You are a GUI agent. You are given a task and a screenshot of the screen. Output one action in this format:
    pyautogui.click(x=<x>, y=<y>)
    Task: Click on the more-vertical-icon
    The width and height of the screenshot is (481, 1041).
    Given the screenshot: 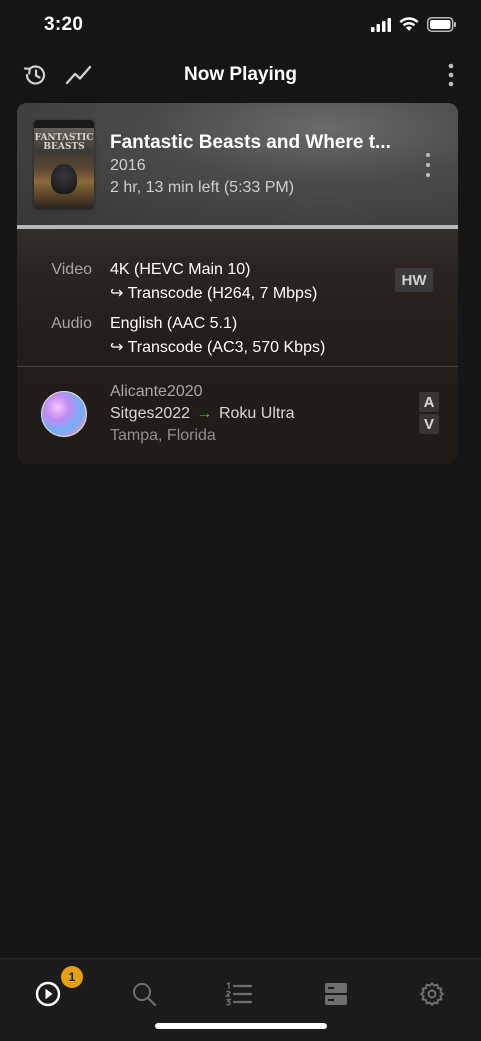 What is the action you would take?
    pyautogui.click(x=451, y=75)
    